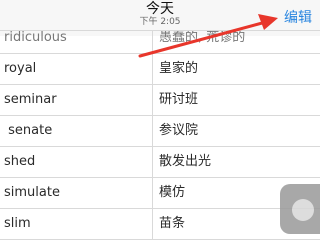 This screenshot has height=240, width=320. Describe the element at coordinates (303, 210) in the screenshot. I see `assistive-touch-icon` at that location.